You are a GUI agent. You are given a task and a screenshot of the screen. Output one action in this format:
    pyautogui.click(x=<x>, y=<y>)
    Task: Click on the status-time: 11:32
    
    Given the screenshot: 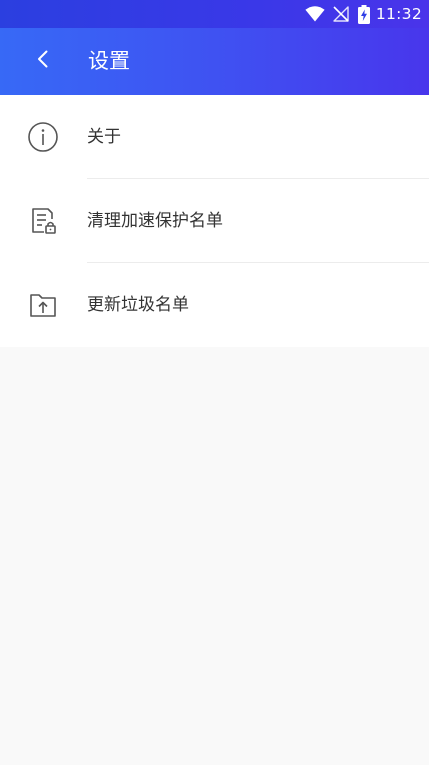 What is the action you would take?
    pyautogui.click(x=398, y=14)
    